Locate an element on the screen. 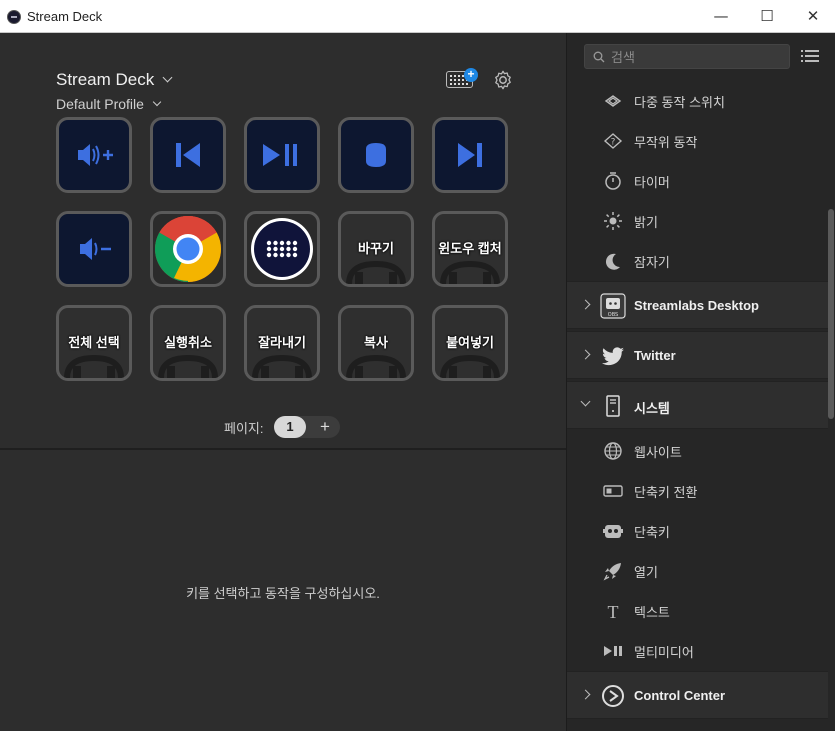  window-capture-key: 윈도우 캡처 is located at coordinates (470, 249).